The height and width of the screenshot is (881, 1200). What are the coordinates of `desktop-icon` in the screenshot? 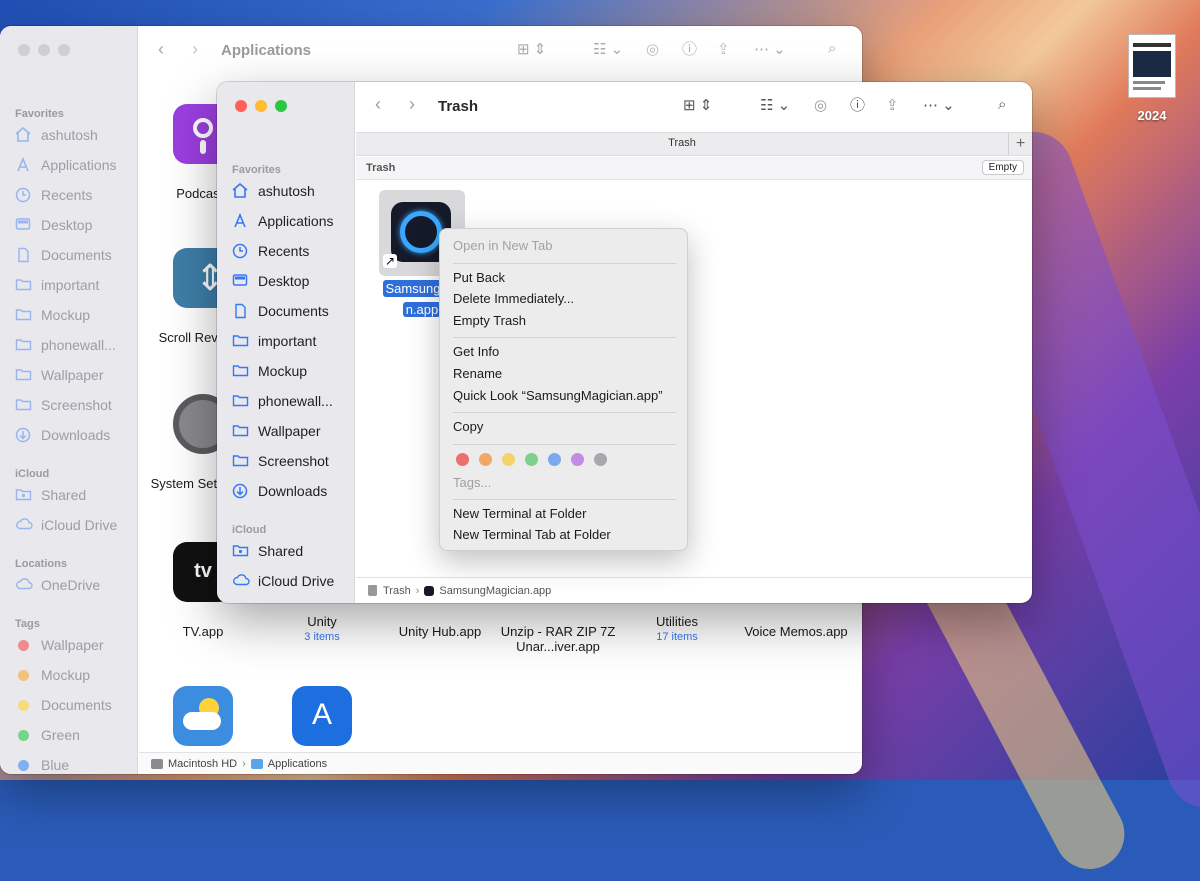 It's located at (241, 281).